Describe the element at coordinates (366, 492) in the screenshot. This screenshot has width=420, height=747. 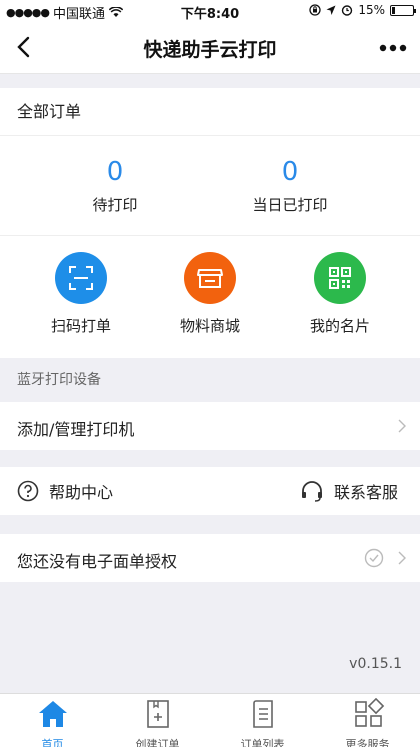
I see `contact-service-label: 联系客服` at that location.